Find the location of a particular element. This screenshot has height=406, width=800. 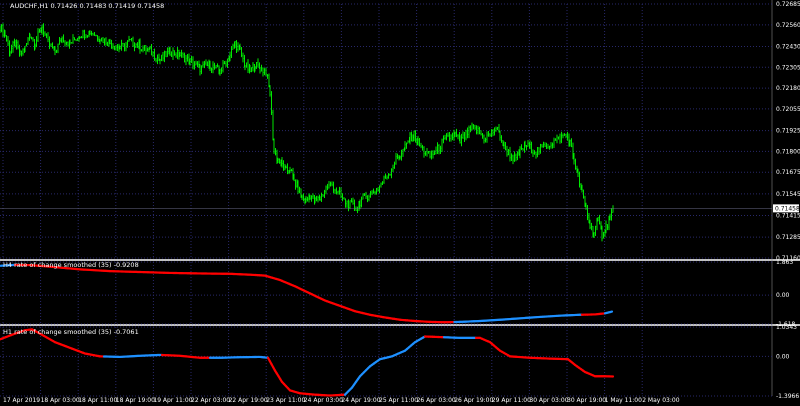

x-tick-label: 25 Apr 11:00 is located at coordinates (398, 400).